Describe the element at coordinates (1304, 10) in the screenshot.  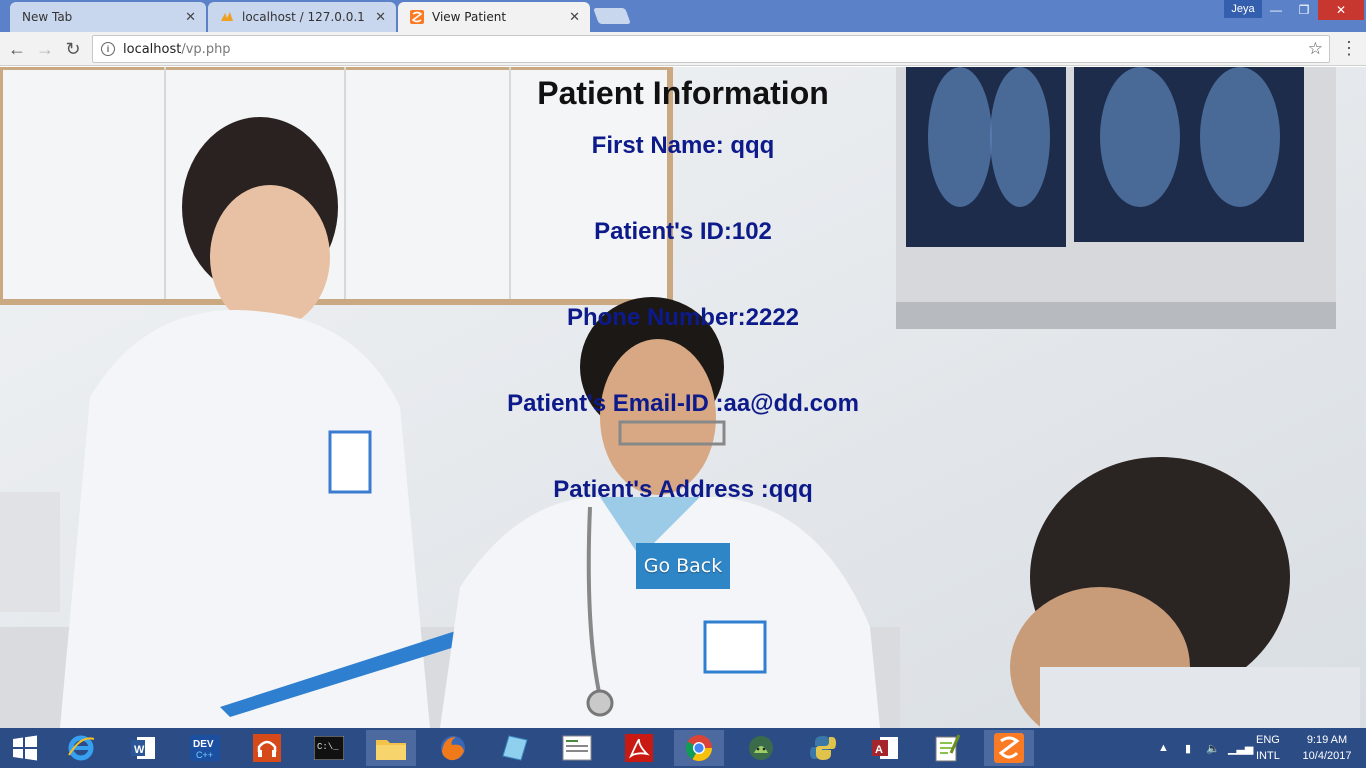
I see `restore-icon: ❐` at that location.